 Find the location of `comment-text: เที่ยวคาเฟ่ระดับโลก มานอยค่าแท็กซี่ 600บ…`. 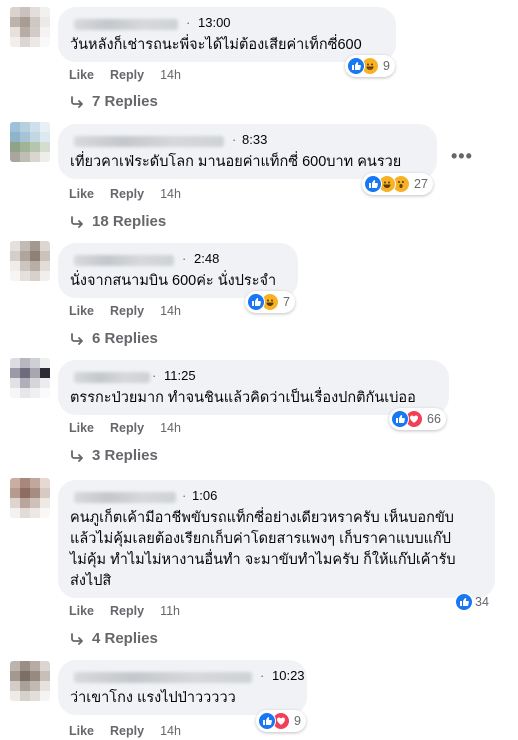

comment-text: เที่ยวคาเฟ่ระดับโลก มานอยค่าแท็กซี่ 600บ… is located at coordinates (236, 162).